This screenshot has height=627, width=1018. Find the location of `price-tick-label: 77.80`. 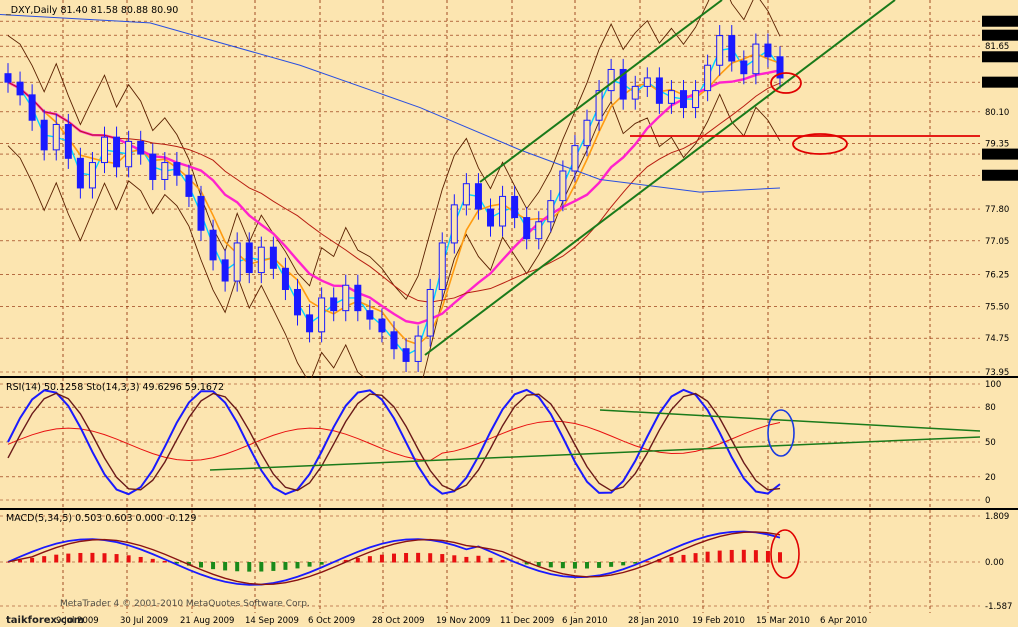

price-tick-label: 77.80 is located at coordinates (997, 210).